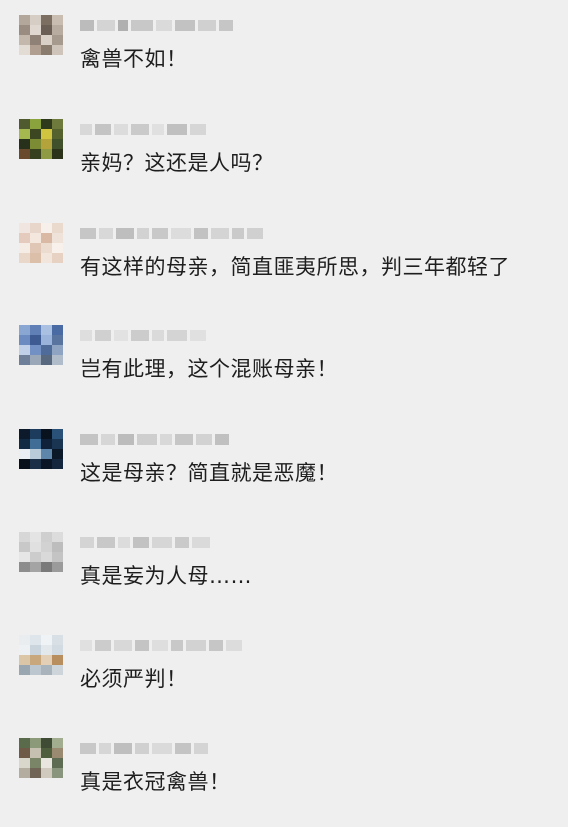  What do you see at coordinates (209, 369) in the screenshot?
I see `comment-text: 岂有此理，这个混账母亲！` at bounding box center [209, 369].